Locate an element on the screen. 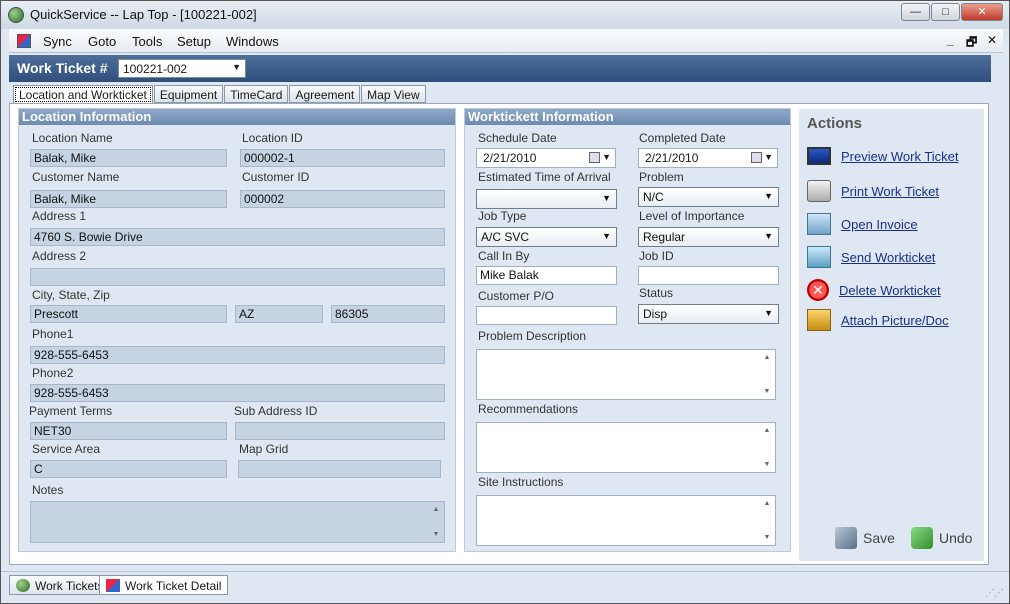 This screenshot has width=1010, height=604. print-work-ticket-link: Print Work Ticket is located at coordinates (890, 191).